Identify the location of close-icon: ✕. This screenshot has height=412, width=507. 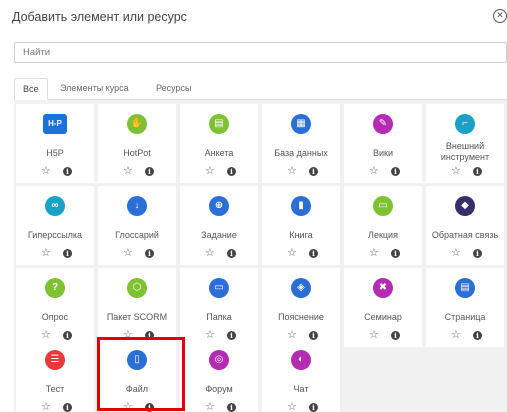
(500, 16).